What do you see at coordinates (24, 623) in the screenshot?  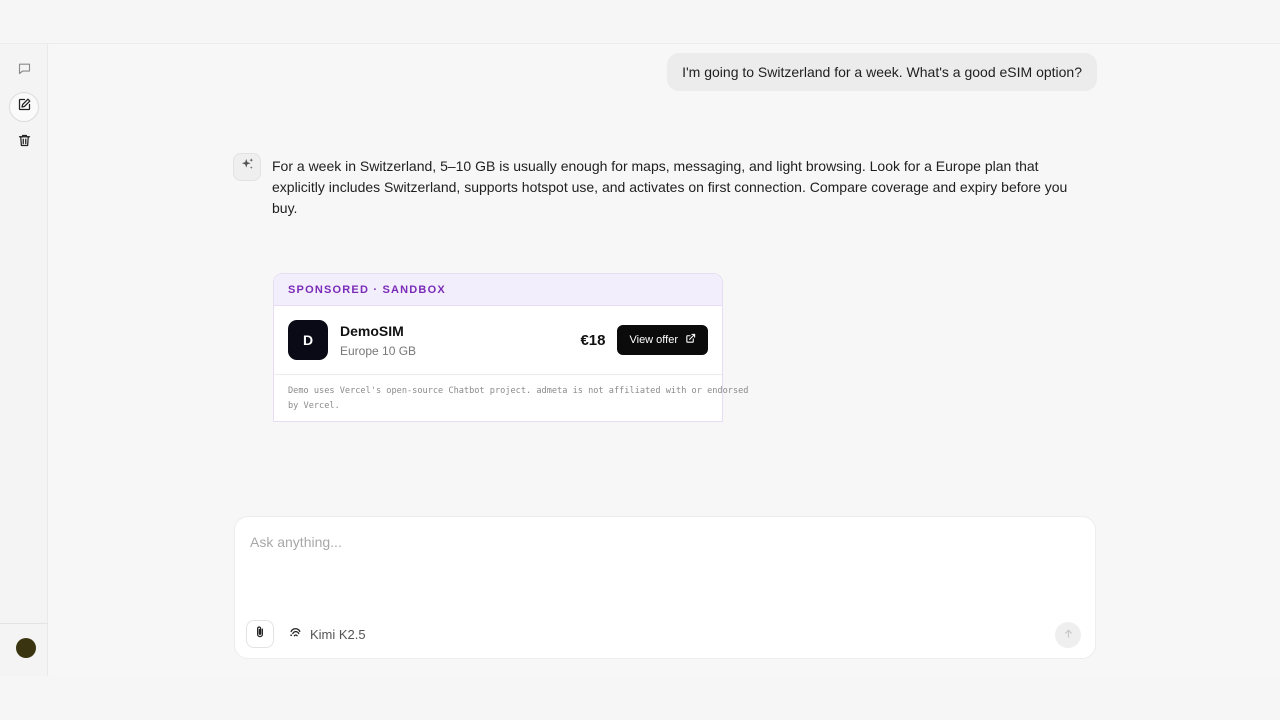 I see `sidebar-divider` at bounding box center [24, 623].